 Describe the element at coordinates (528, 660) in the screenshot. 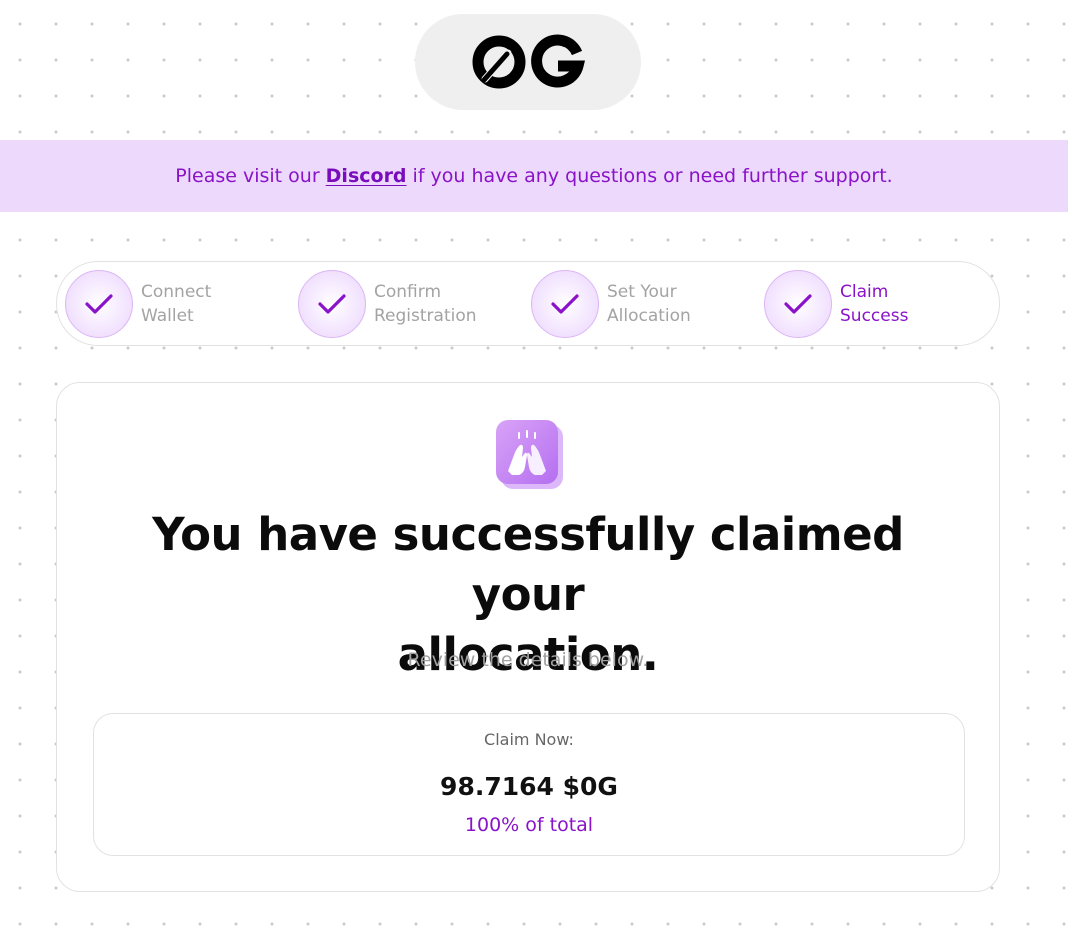

I see `success-subtext: Review the details below.` at that location.